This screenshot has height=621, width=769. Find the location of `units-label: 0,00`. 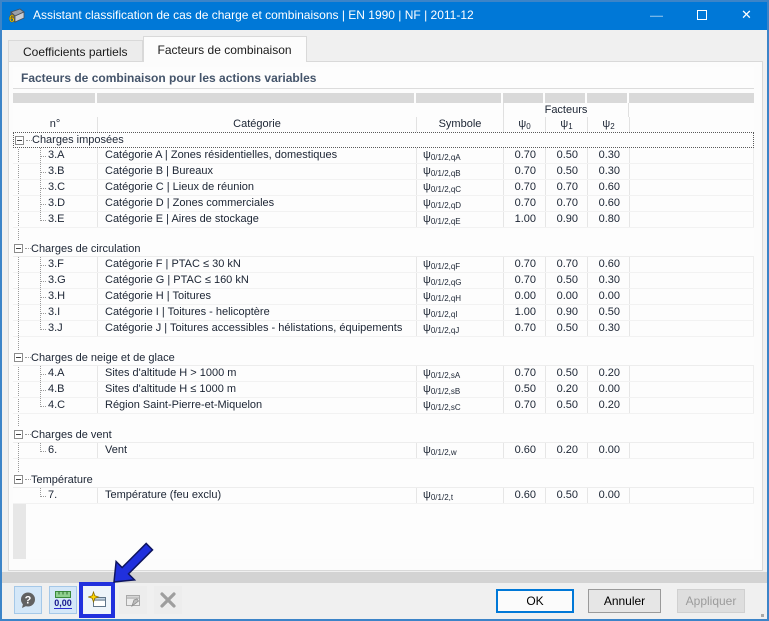

units-label: 0,00 is located at coordinates (63, 603).